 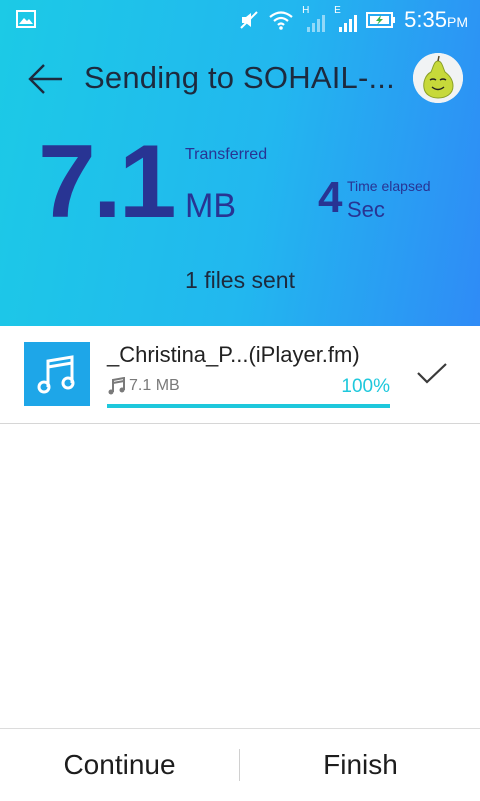 What do you see at coordinates (249, 20) in the screenshot?
I see `mute-icon` at bounding box center [249, 20].